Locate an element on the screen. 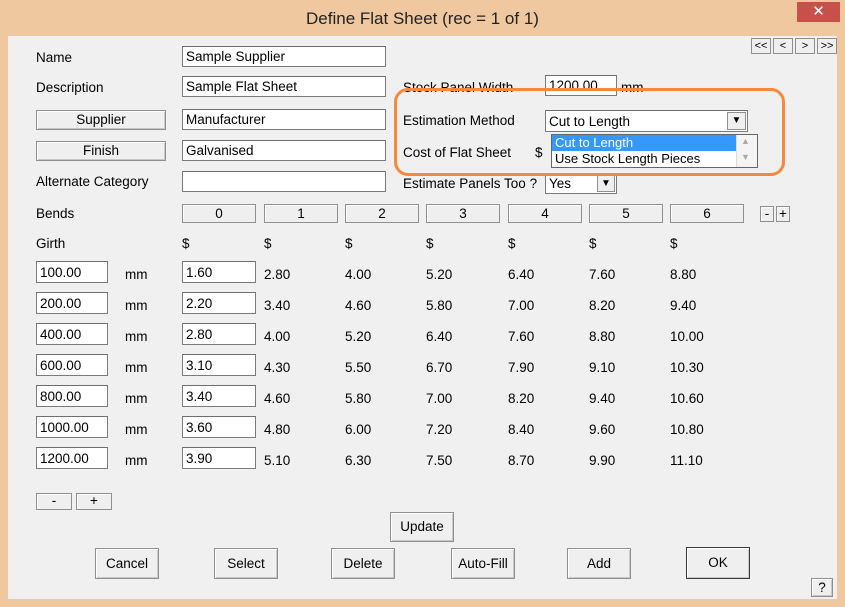 The height and width of the screenshot is (607, 845). price-value-bend-4: 7.90 is located at coordinates (521, 367).